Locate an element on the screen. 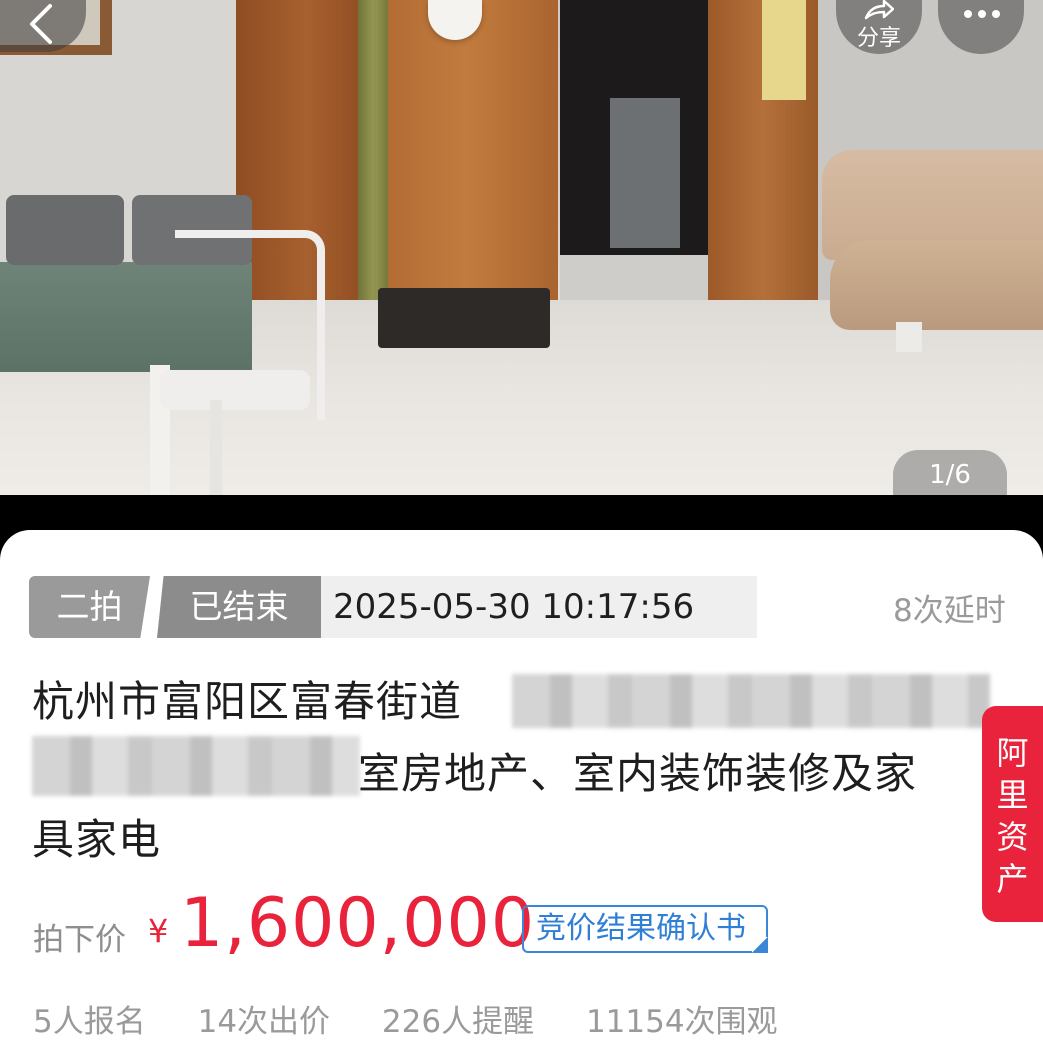 The image size is (1043, 1042). photo-doorway-inner is located at coordinates (645, 173).